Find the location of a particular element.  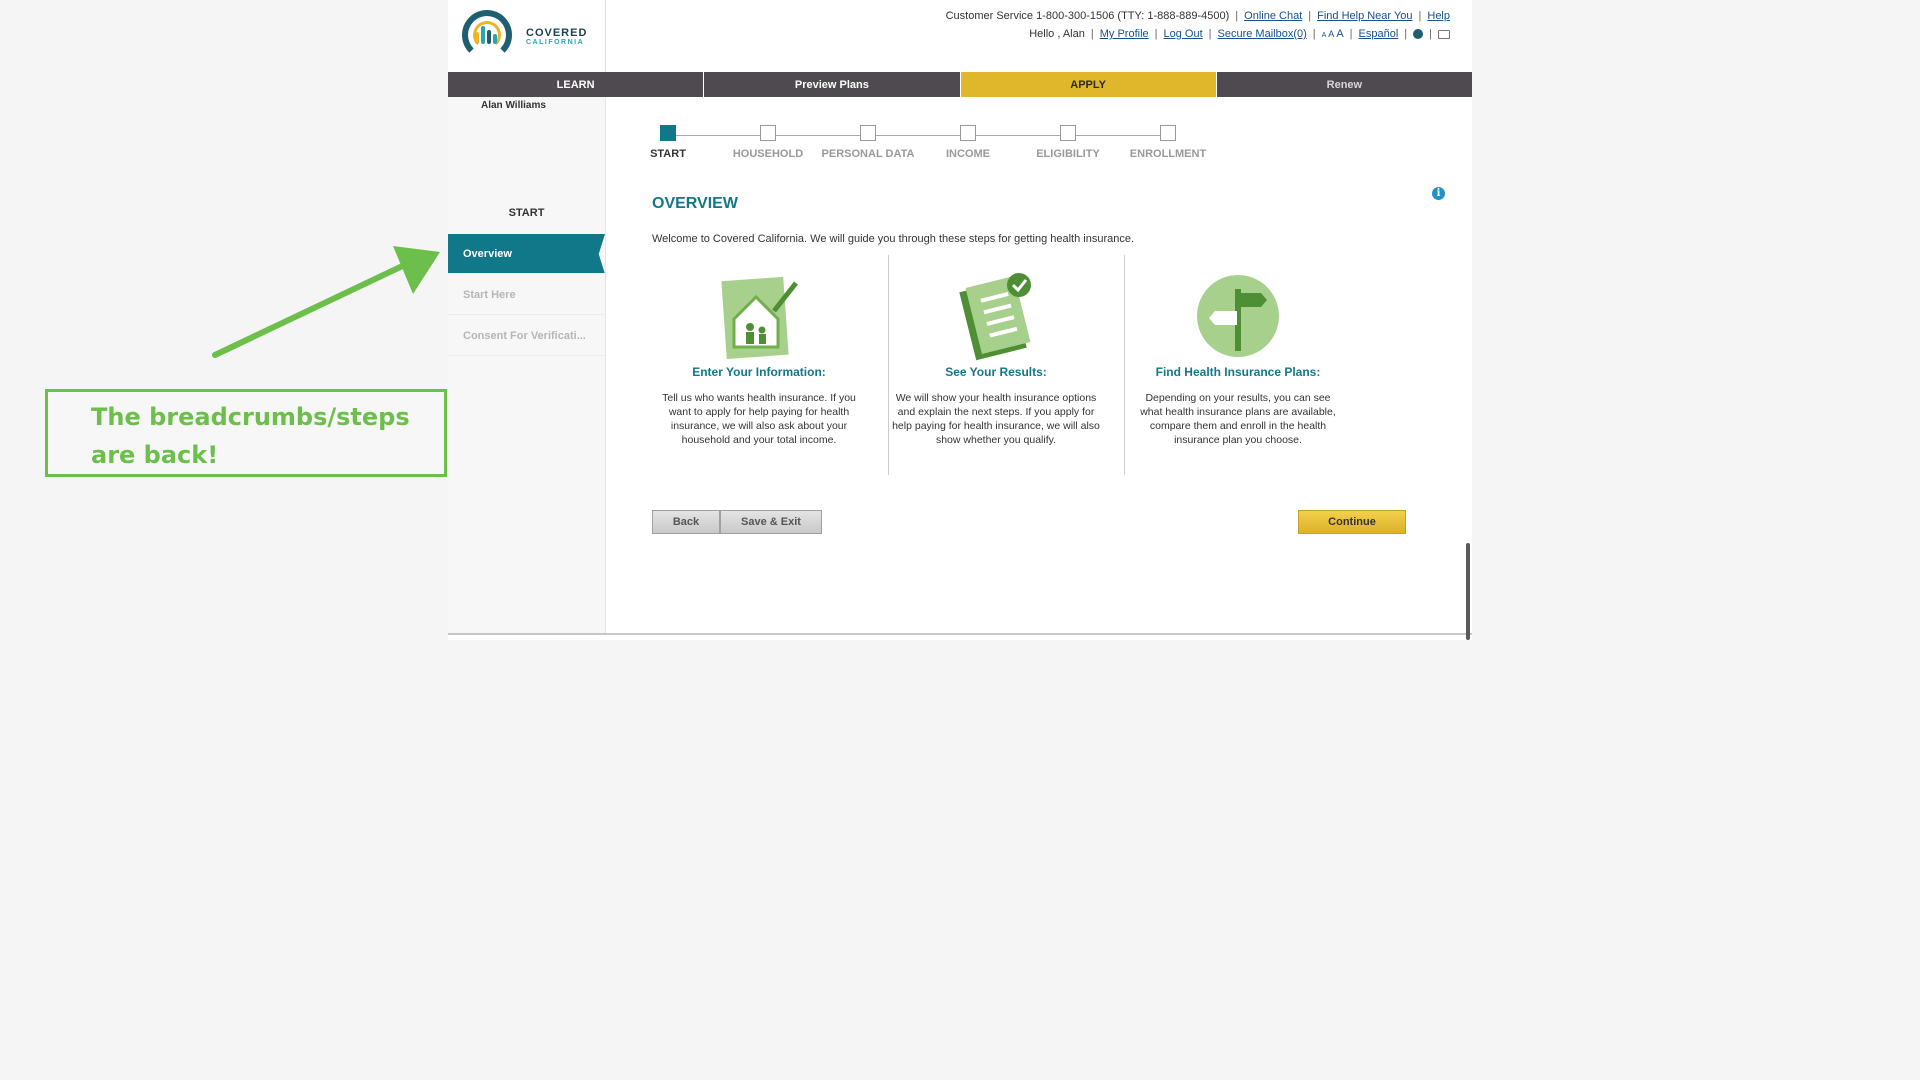

back-button: Back is located at coordinates (686, 522).